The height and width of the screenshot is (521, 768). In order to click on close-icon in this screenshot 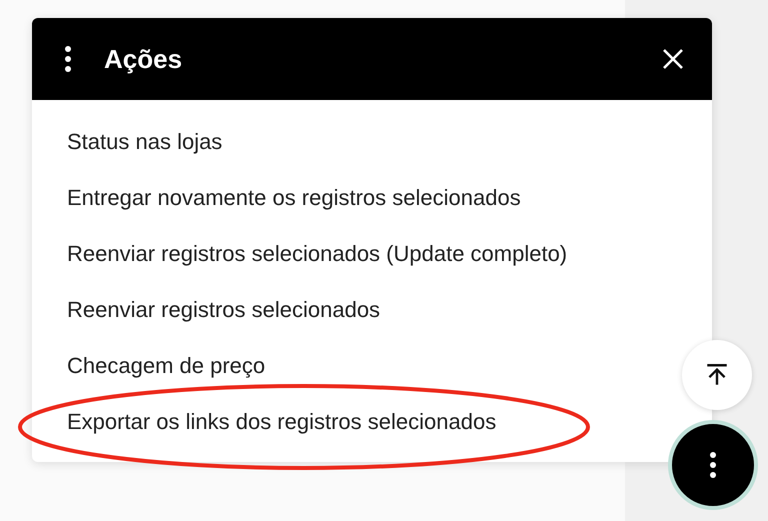, I will do `click(673, 59)`.